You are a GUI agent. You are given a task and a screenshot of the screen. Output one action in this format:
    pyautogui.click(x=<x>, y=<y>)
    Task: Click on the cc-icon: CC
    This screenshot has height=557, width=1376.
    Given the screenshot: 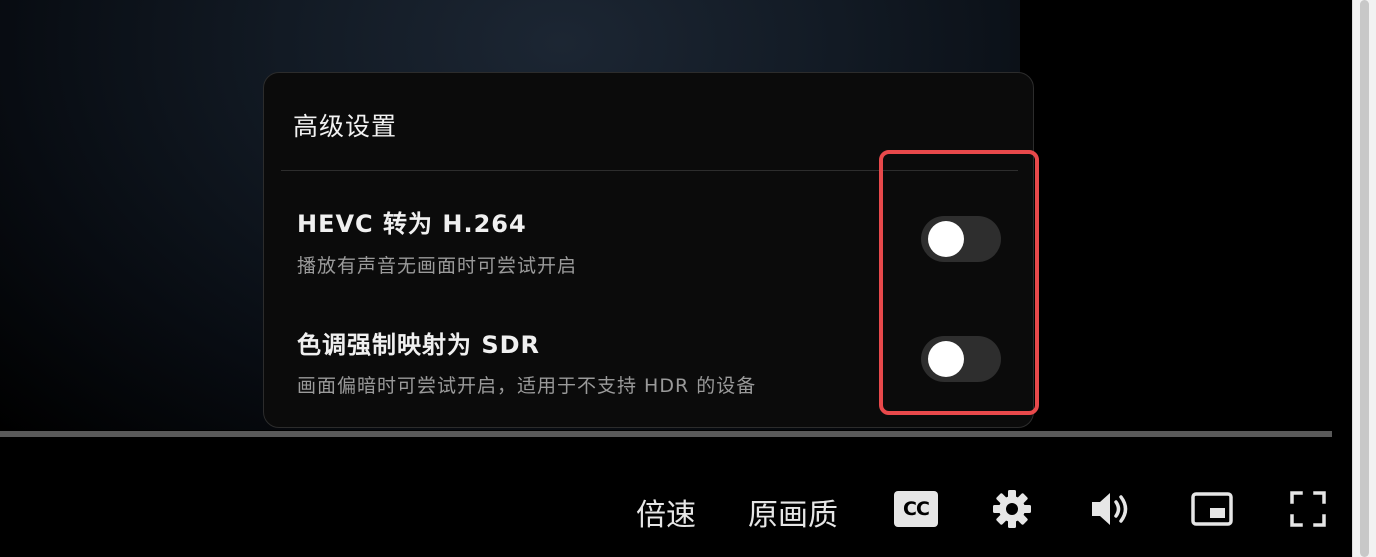 What is the action you would take?
    pyautogui.click(x=916, y=509)
    